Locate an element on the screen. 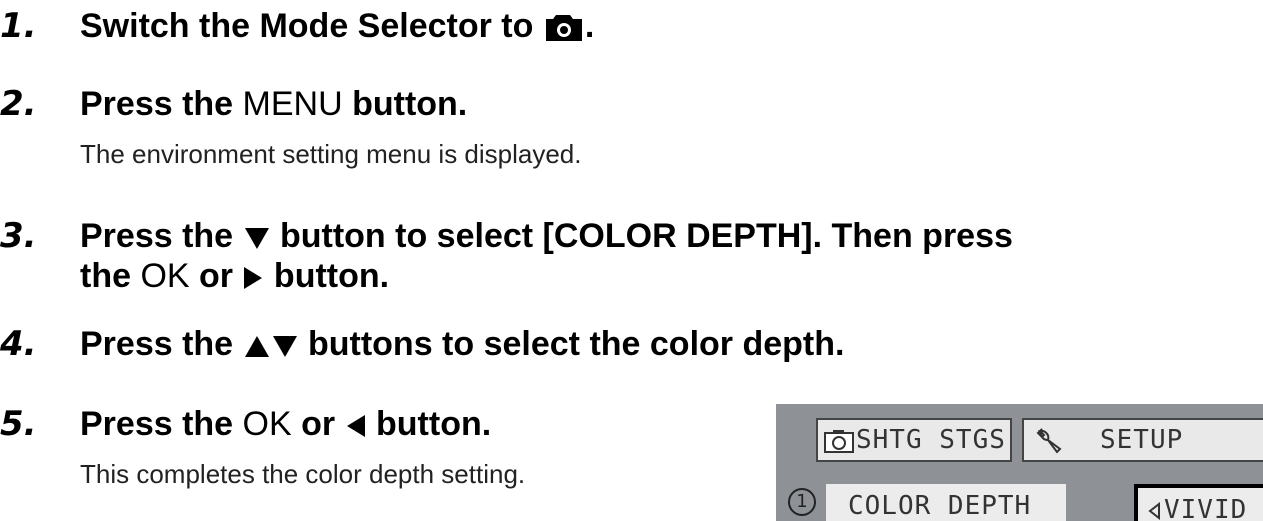  camera-menu-screenshot: SHTG STGS SETUP 1 COLOR DEPTH VIVID is located at coordinates (1019, 462).